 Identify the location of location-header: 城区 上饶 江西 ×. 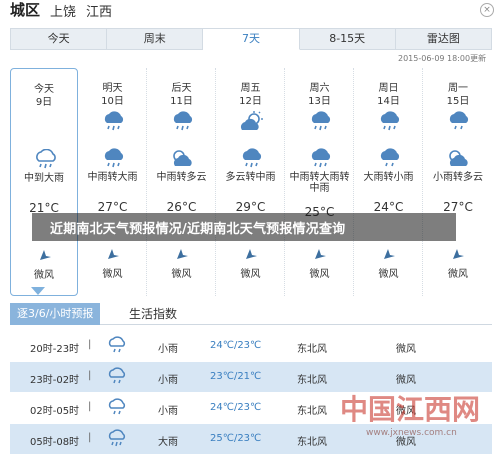
(250, 11).